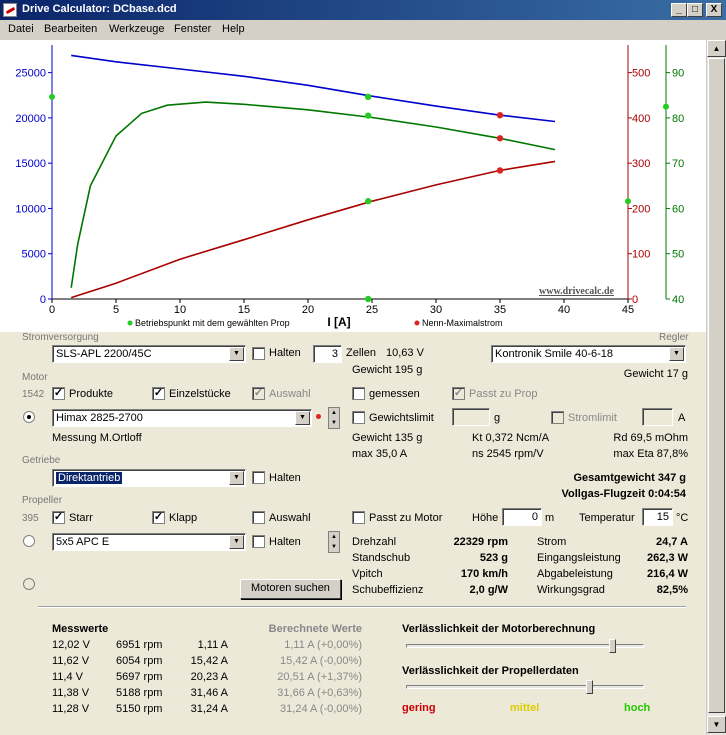 This screenshot has height=735, width=726. I want to click on x-tick-label: 35, so click(500, 310).